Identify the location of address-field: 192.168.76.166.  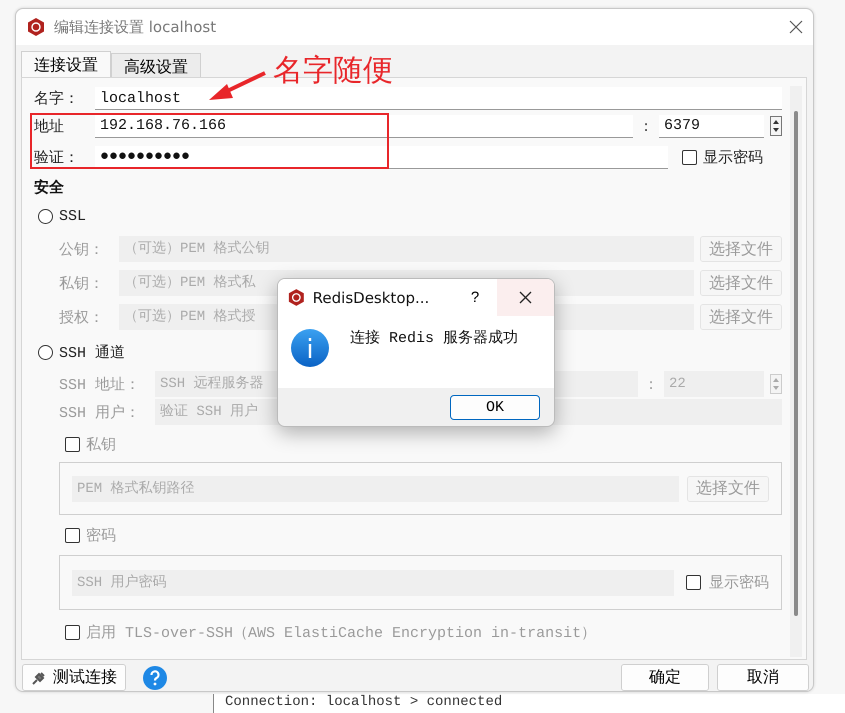
(364, 126).